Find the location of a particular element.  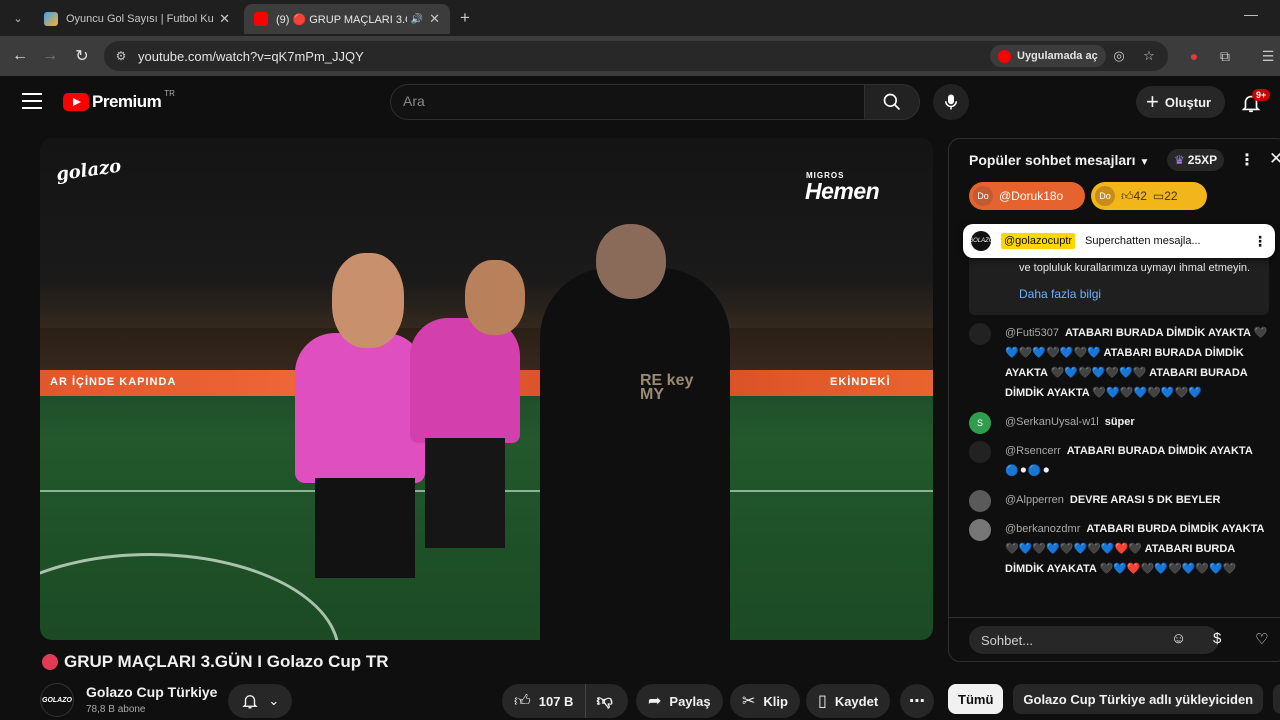

country-code: TR is located at coordinates (169, 93).